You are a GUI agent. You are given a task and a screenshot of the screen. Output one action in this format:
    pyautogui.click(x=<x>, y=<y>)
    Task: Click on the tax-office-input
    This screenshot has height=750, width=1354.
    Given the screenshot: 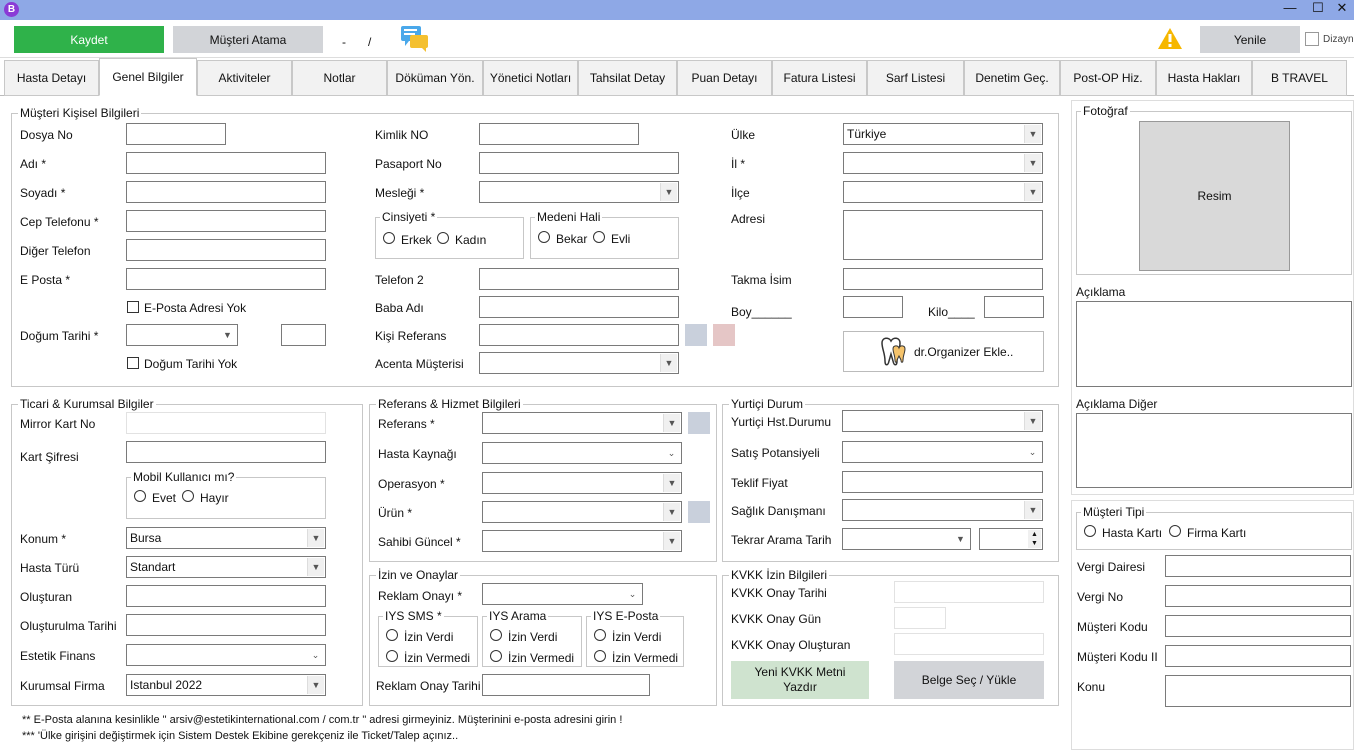 What is the action you would take?
    pyautogui.click(x=1258, y=566)
    